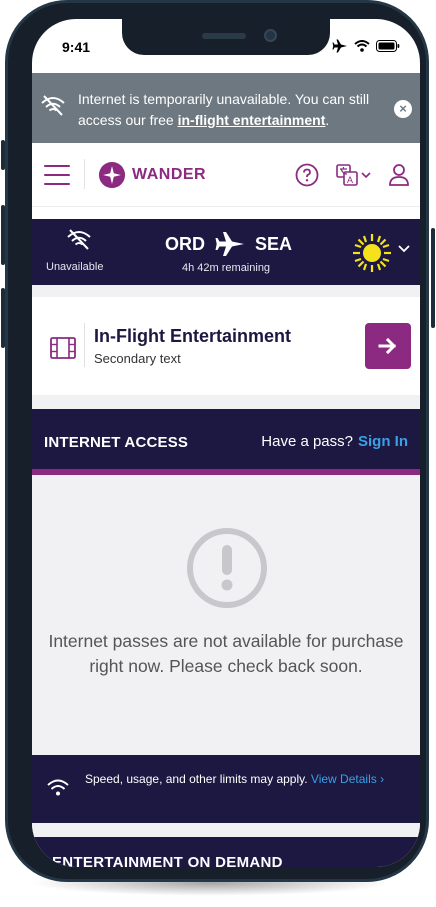 The width and height of the screenshot is (436, 907). I want to click on internet-access-header: INTERNET ACCESS Have a pass? Sign In, so click(226, 442).